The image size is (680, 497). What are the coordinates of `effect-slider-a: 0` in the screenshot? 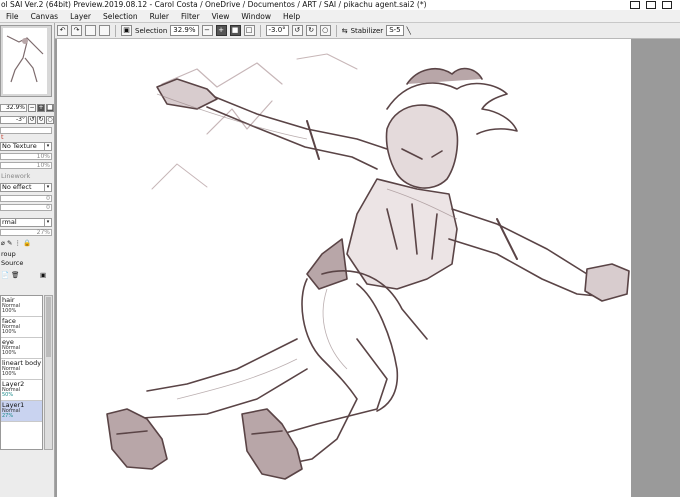 It's located at (26, 198).